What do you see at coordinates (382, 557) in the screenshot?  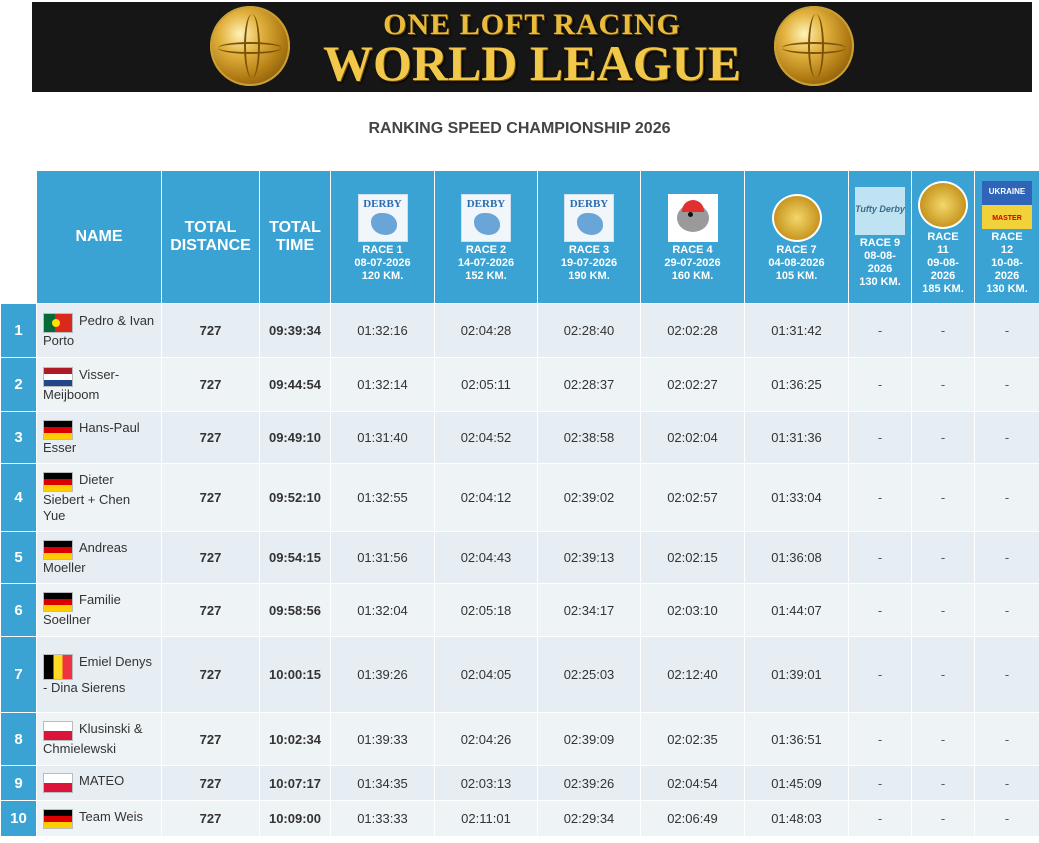 I see `race-time-cell: 01:31:56` at bounding box center [382, 557].